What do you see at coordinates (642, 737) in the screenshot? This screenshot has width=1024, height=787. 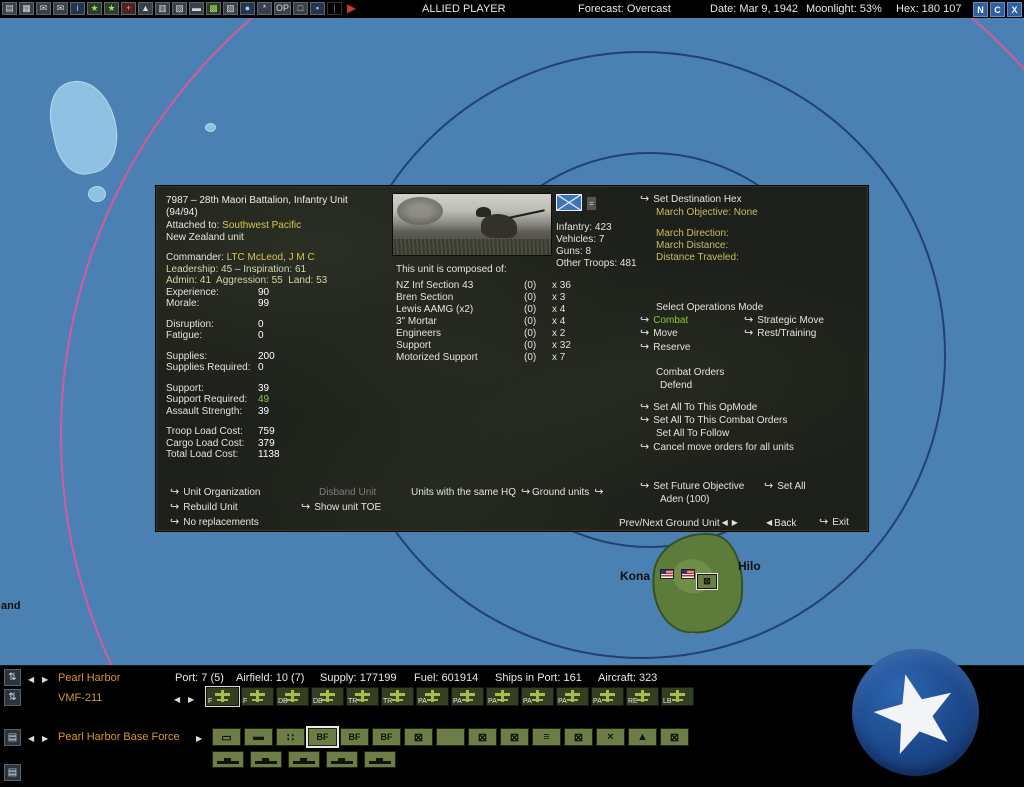 I see `ground-unit-icon: ▲` at bounding box center [642, 737].